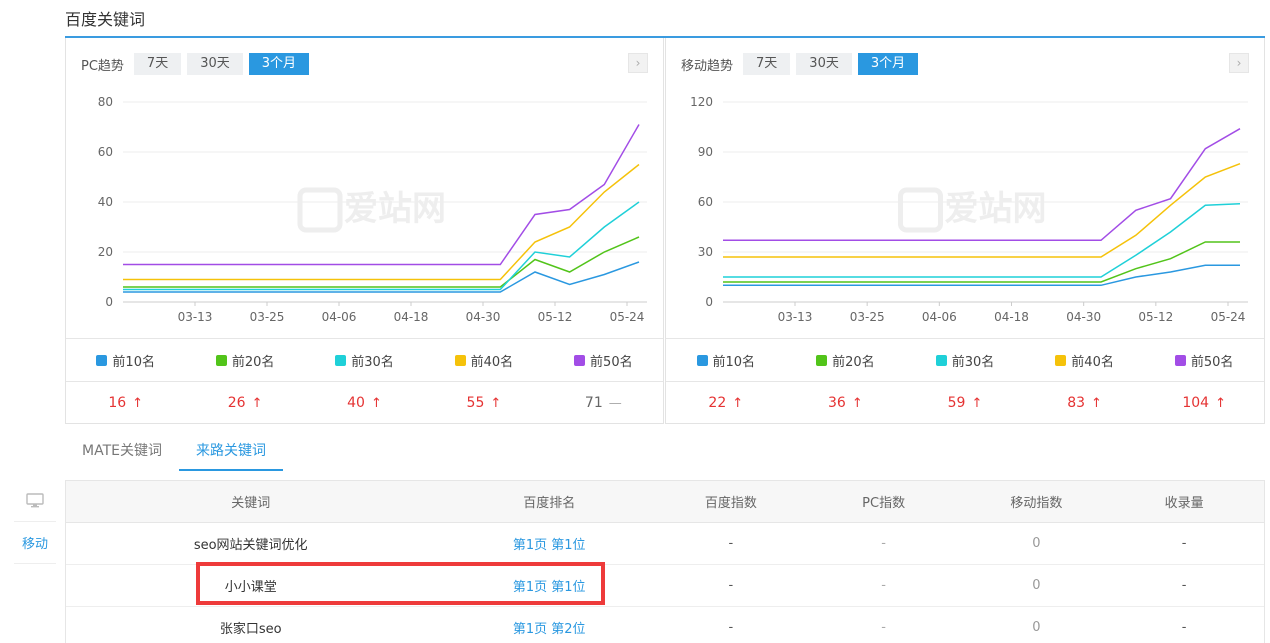  Describe the element at coordinates (157, 64) in the screenshot. I see `pc-range-7d-button: 7天` at that location.